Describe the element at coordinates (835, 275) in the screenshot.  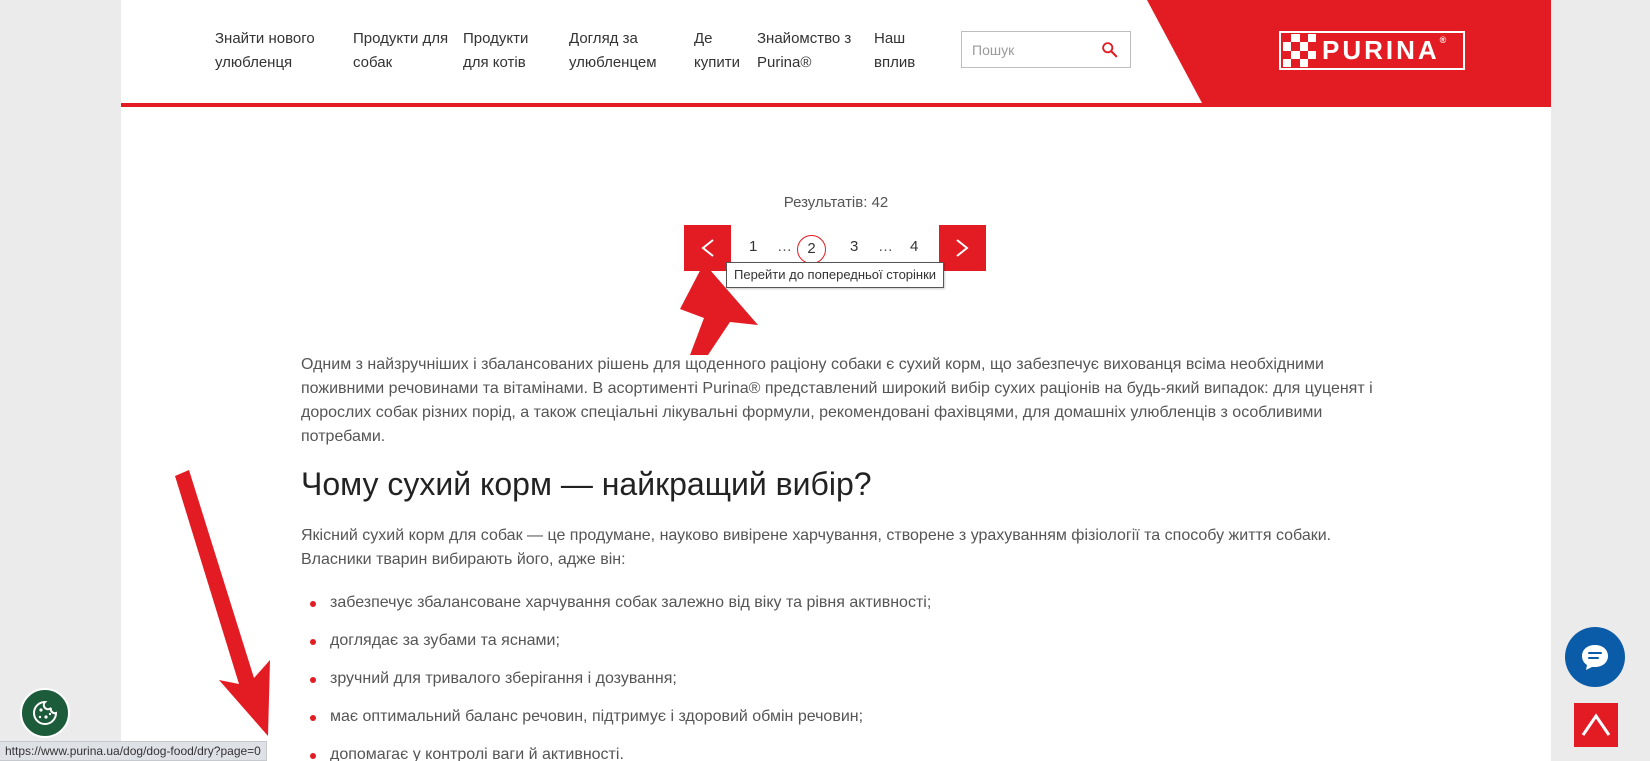
I see `prev-page-tooltip: Перейти до попередньої сторінки` at that location.